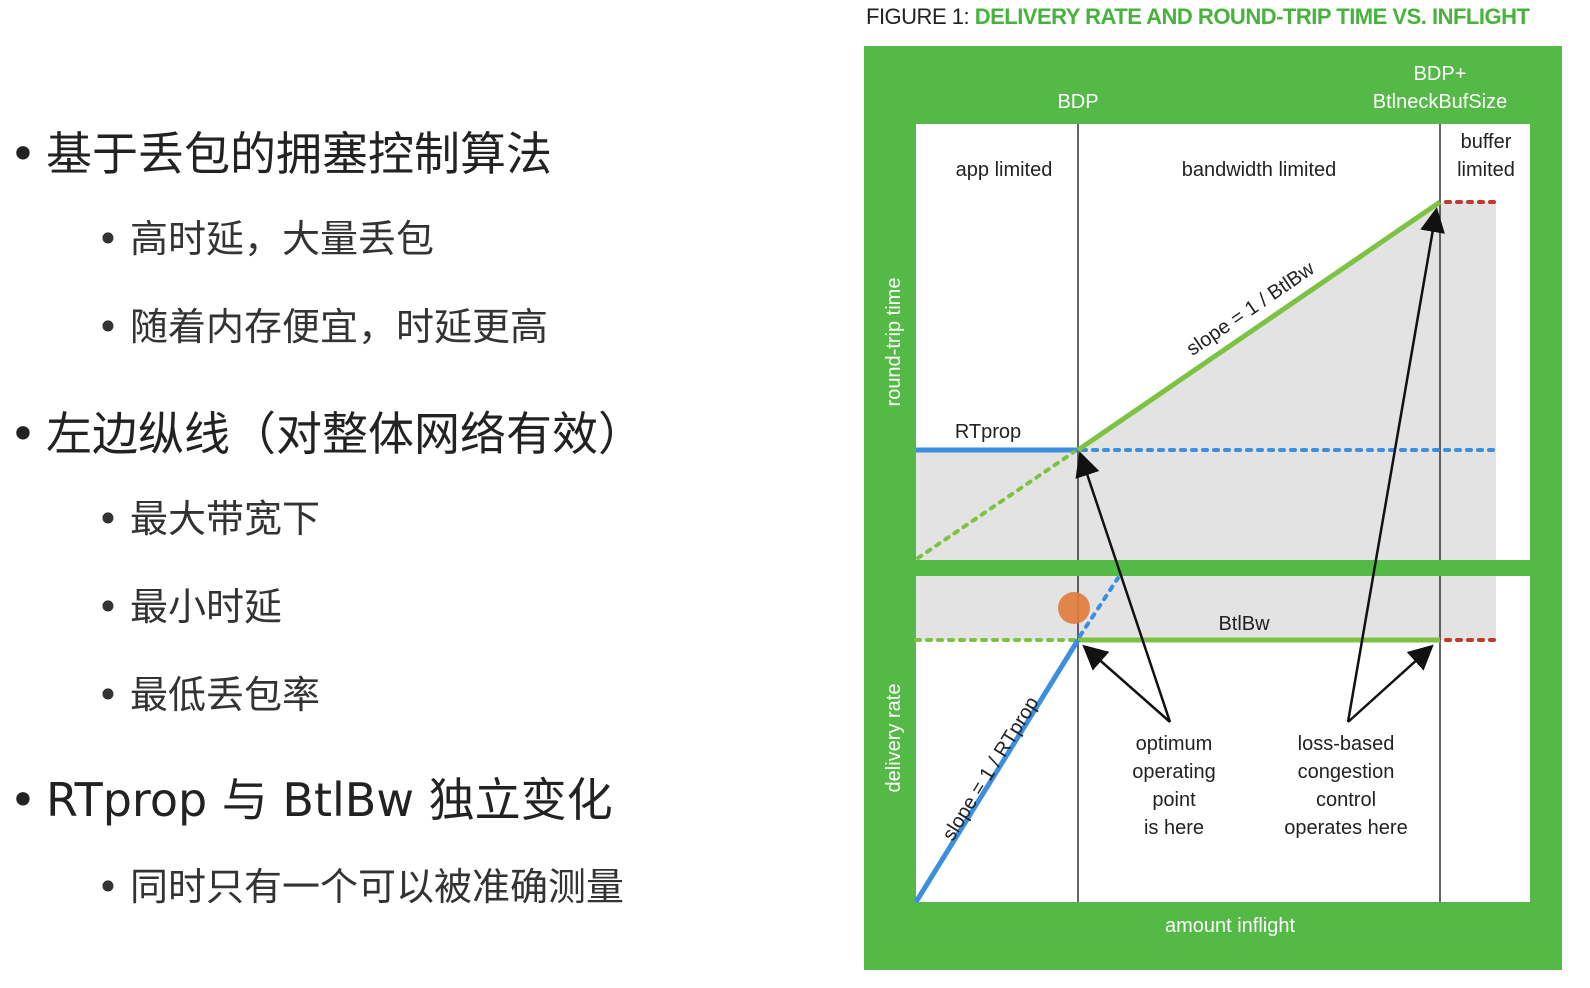  Describe the element at coordinates (894, 738) in the screenshot. I see `rate-axis-label: delivery rate` at that location.